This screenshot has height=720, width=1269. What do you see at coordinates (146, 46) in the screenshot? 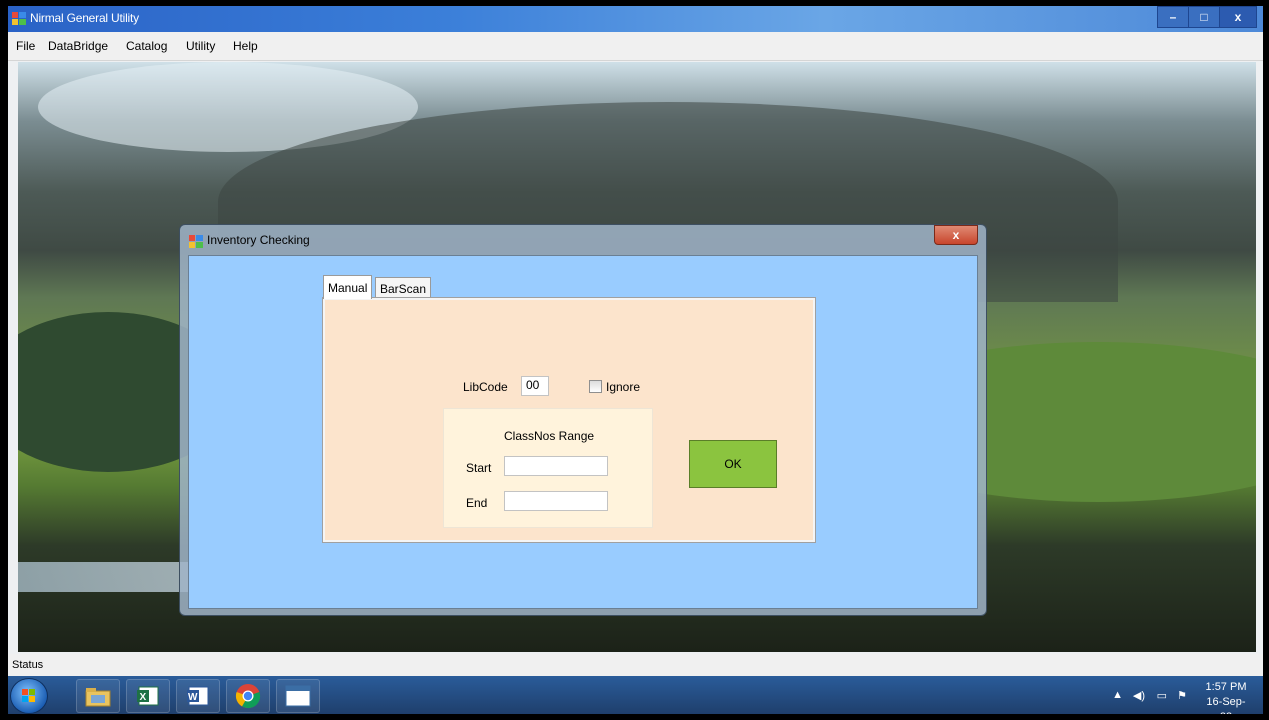
I see `menu-catalog: Catalog` at bounding box center [146, 46].